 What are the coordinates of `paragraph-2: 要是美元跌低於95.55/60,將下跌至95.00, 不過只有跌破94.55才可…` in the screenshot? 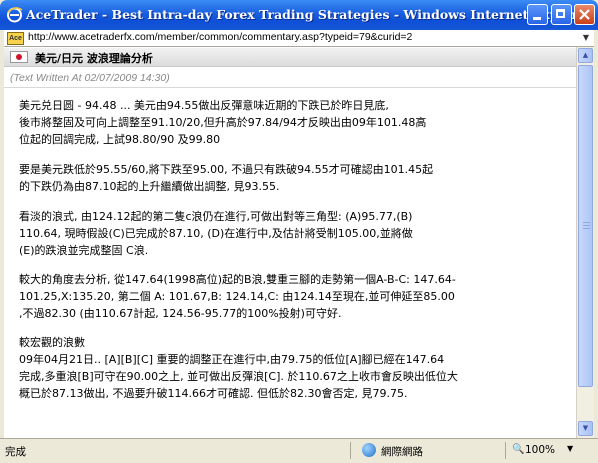 It's located at (226, 178).